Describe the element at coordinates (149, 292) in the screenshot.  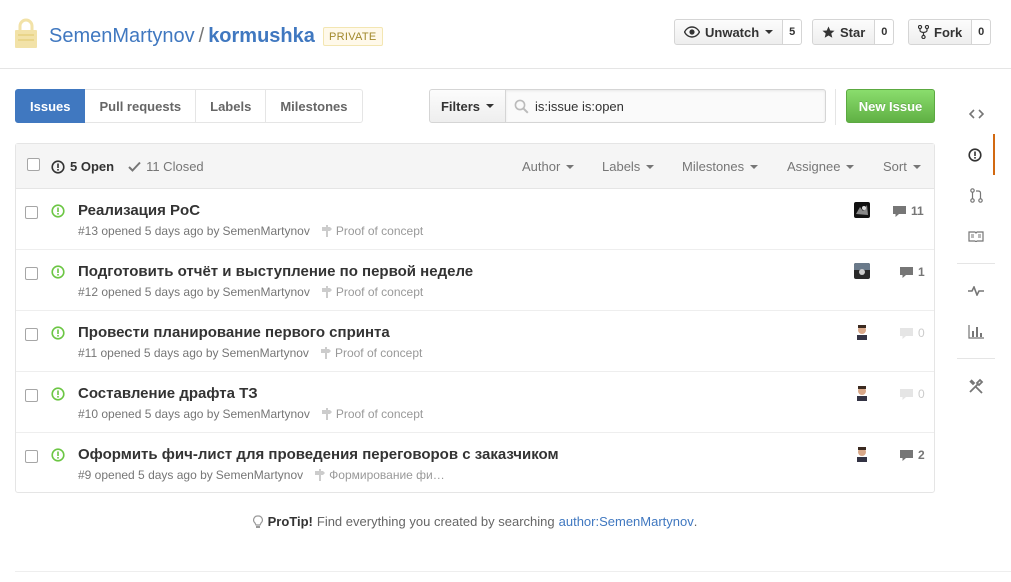
I see `issue-opened-info: #12 opened 5 days ago by` at that location.